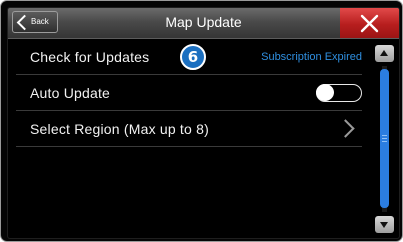 This screenshot has width=403, height=242. What do you see at coordinates (339, 93) in the screenshot?
I see `auto-update-toggle` at bounding box center [339, 93].